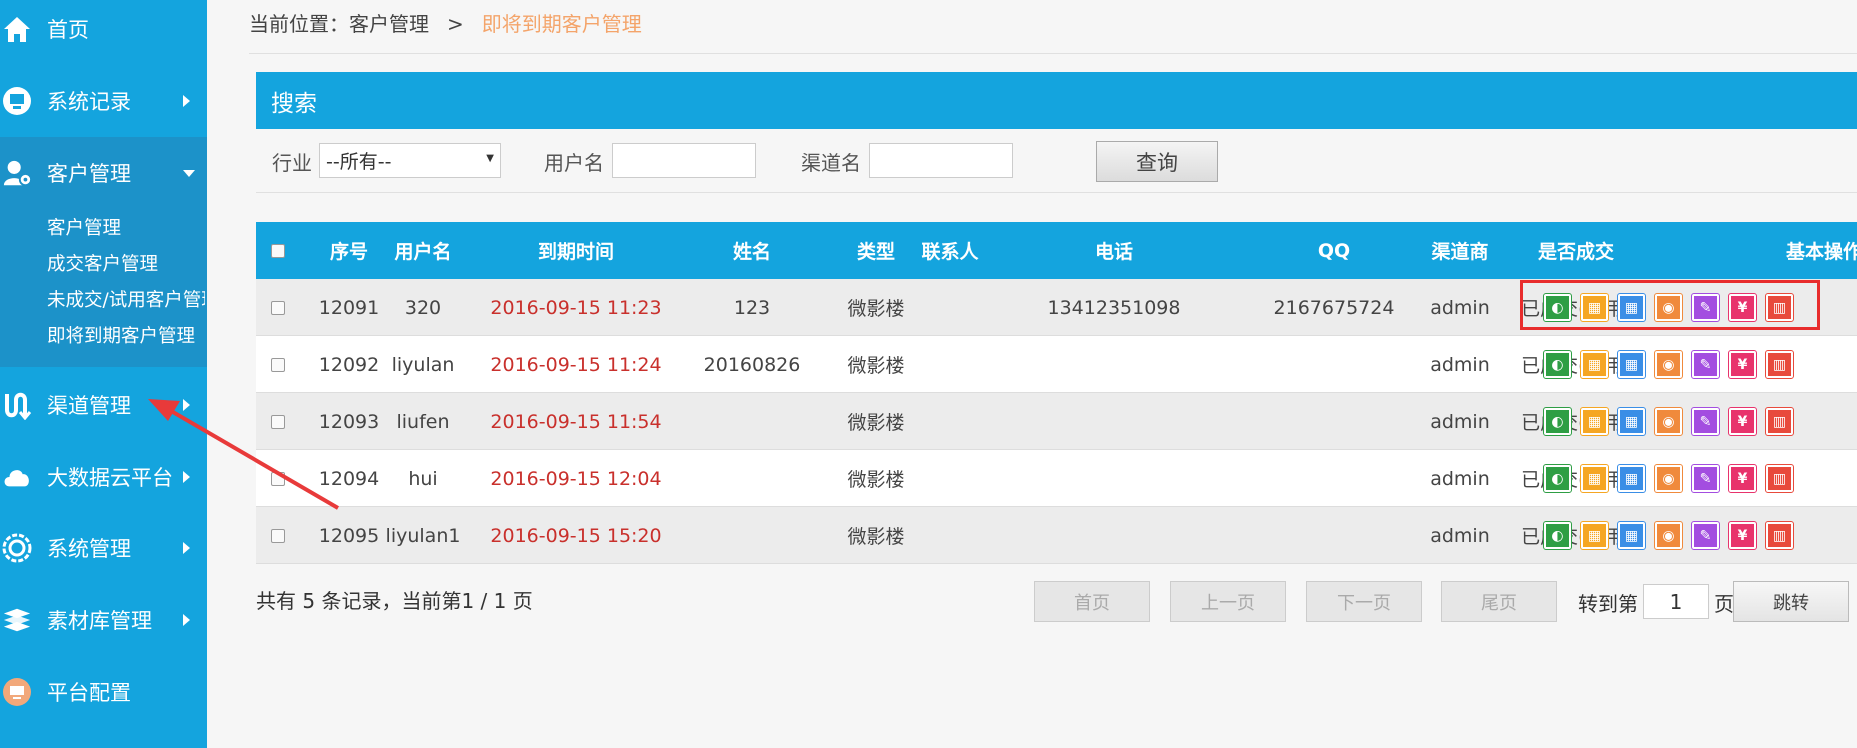  I want to click on search-title: 搜索, so click(294, 103).